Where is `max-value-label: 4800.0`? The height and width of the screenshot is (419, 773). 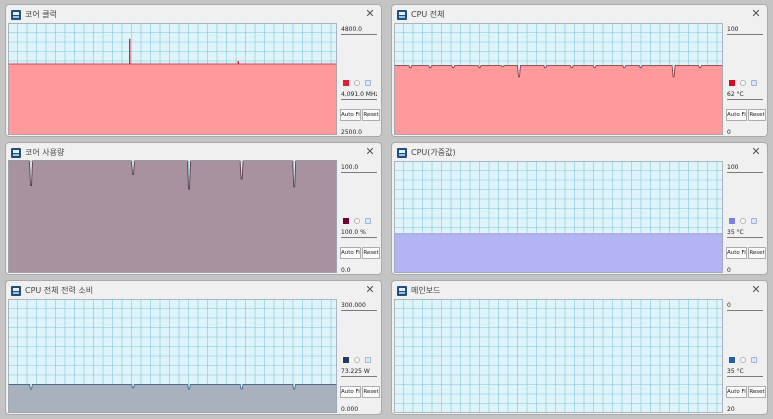 max-value-label: 4800.0 is located at coordinates (359, 30).